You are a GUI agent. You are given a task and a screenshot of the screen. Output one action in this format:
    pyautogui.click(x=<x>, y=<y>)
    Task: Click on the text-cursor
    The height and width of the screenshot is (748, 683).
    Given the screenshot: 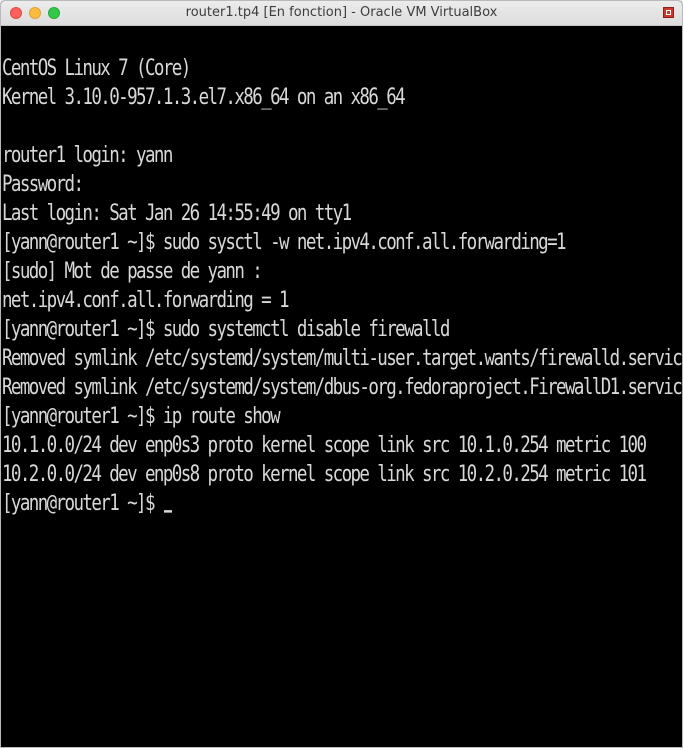 What is the action you would take?
    pyautogui.click(x=167, y=511)
    